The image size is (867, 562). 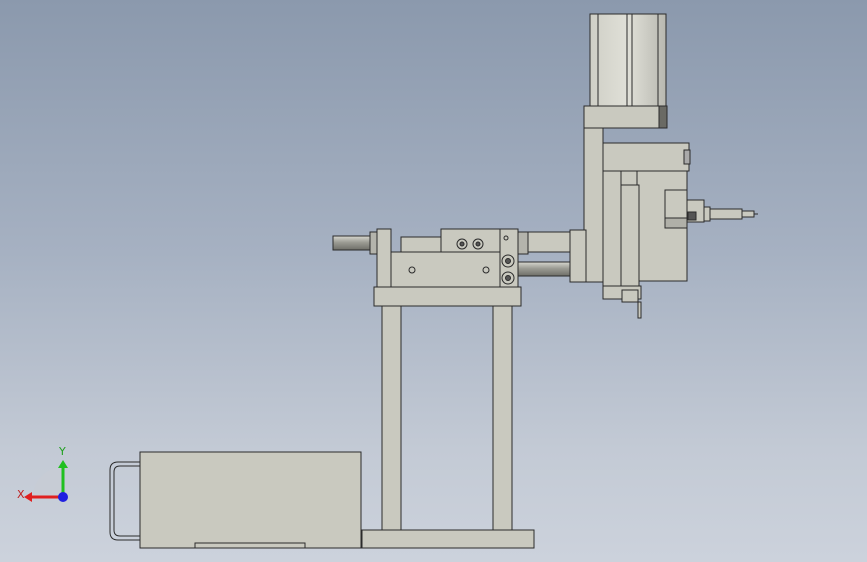 What do you see at coordinates (625, 71) in the screenshot?
I see `top-cylinder` at bounding box center [625, 71].